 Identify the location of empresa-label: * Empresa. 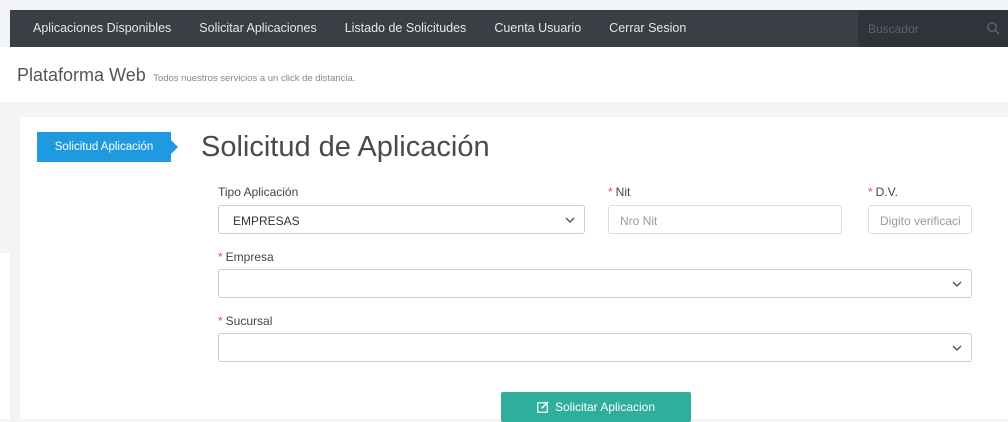
(246, 257).